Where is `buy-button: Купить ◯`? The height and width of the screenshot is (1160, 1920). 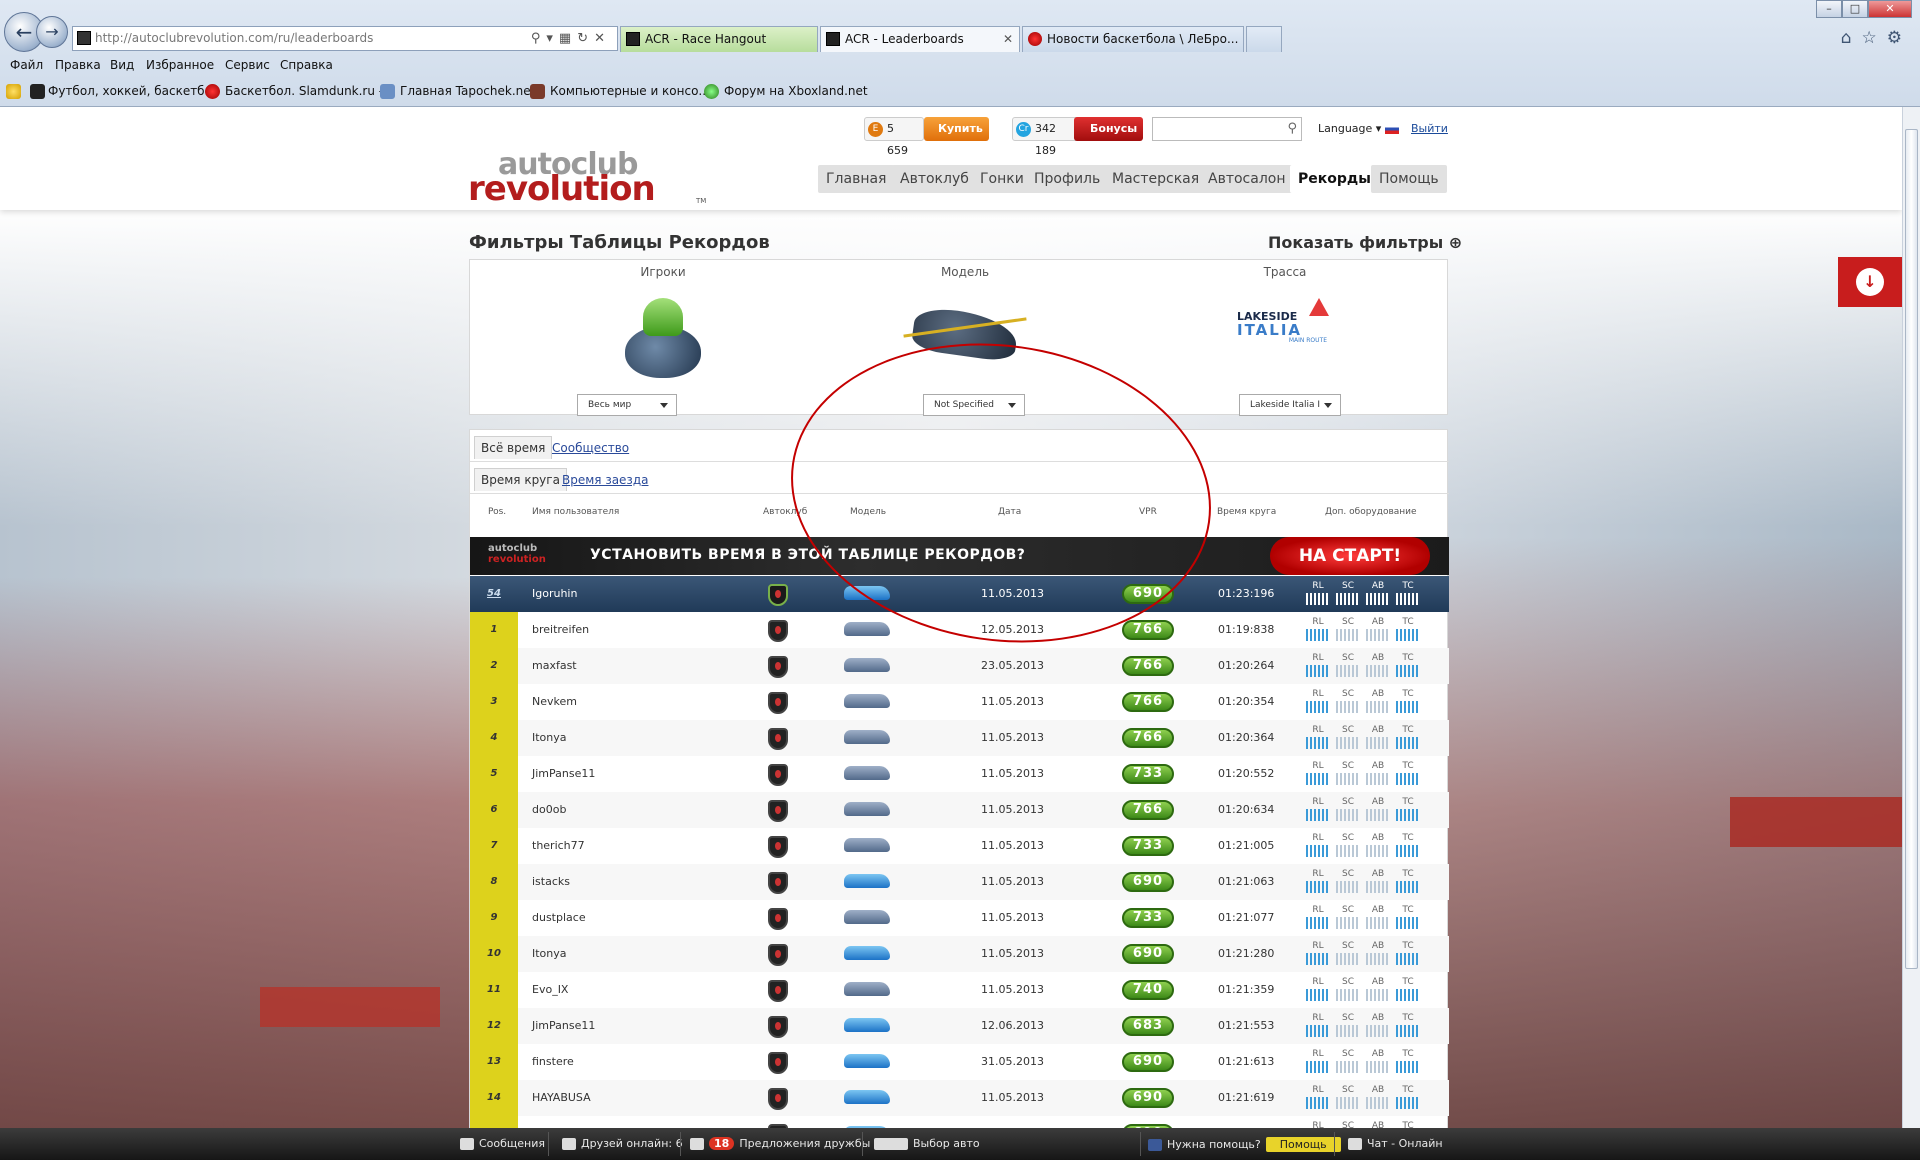
buy-button: Купить ◯ is located at coordinates (956, 138).